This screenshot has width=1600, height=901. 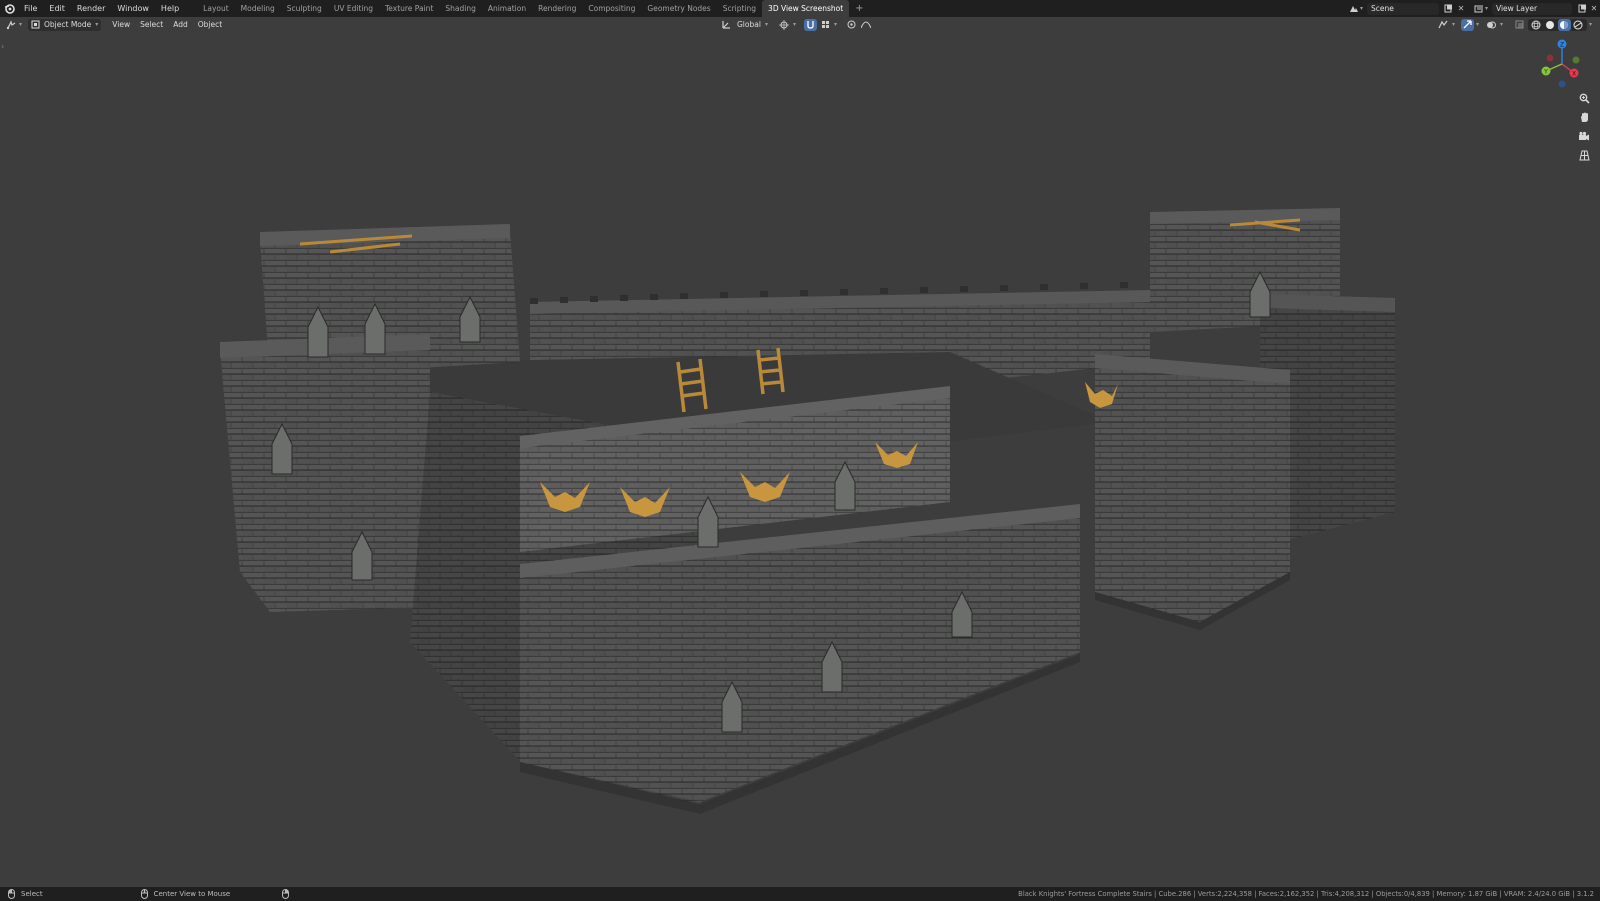 I want to click on menu-object: Object, so click(x=210, y=24).